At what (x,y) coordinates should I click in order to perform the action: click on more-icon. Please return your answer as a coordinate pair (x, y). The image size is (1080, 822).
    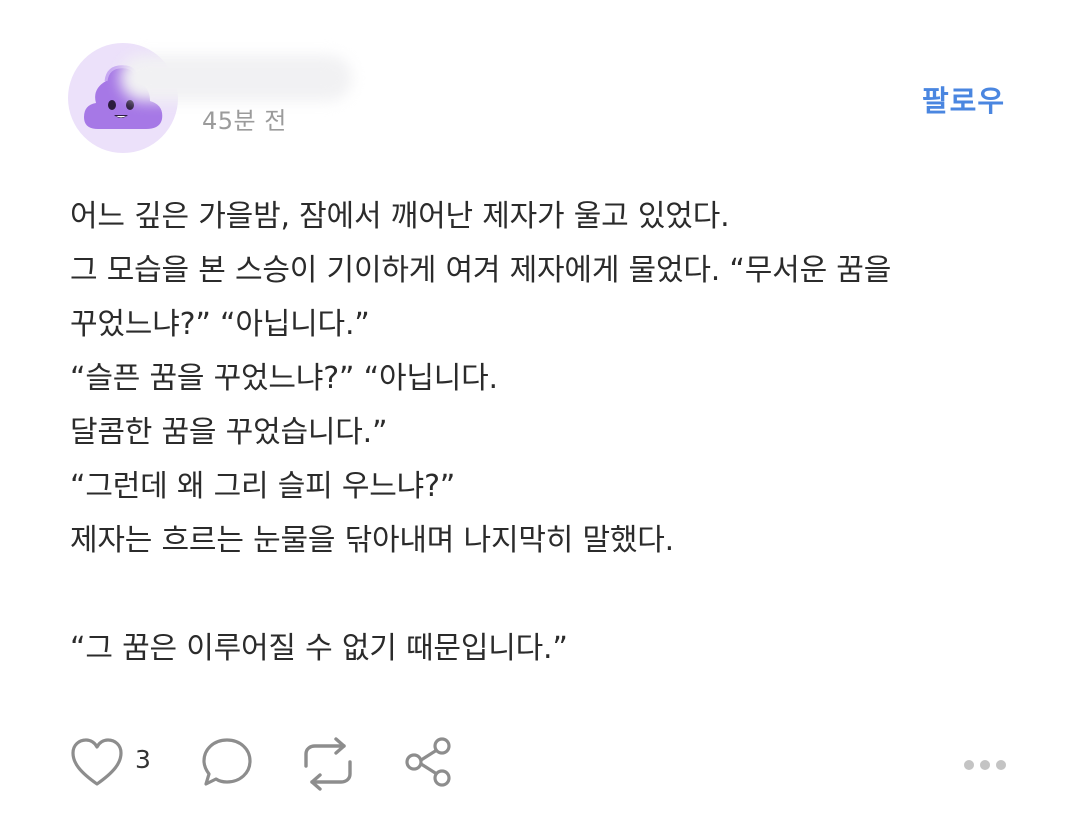
    Looking at the image, I should click on (985, 765).